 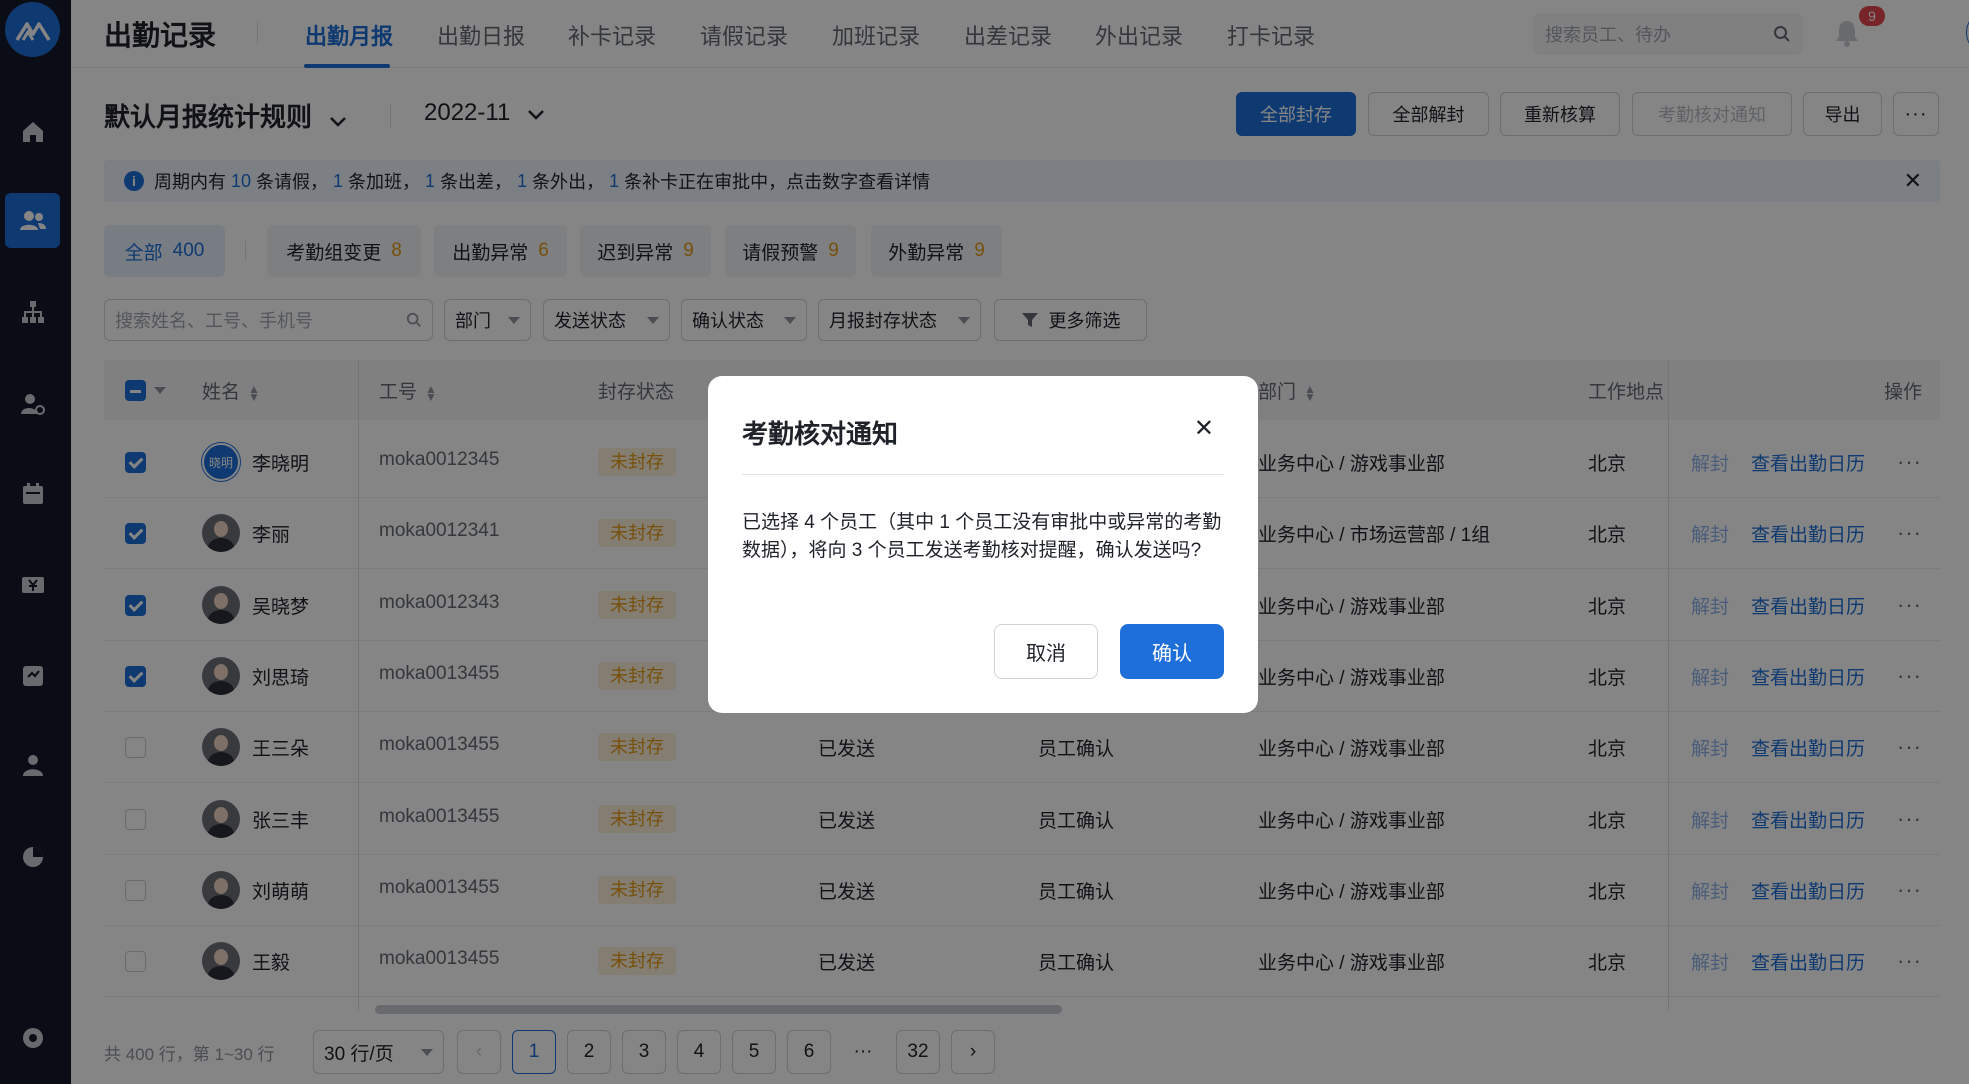 I want to click on dialog-divider, so click(x=983, y=474).